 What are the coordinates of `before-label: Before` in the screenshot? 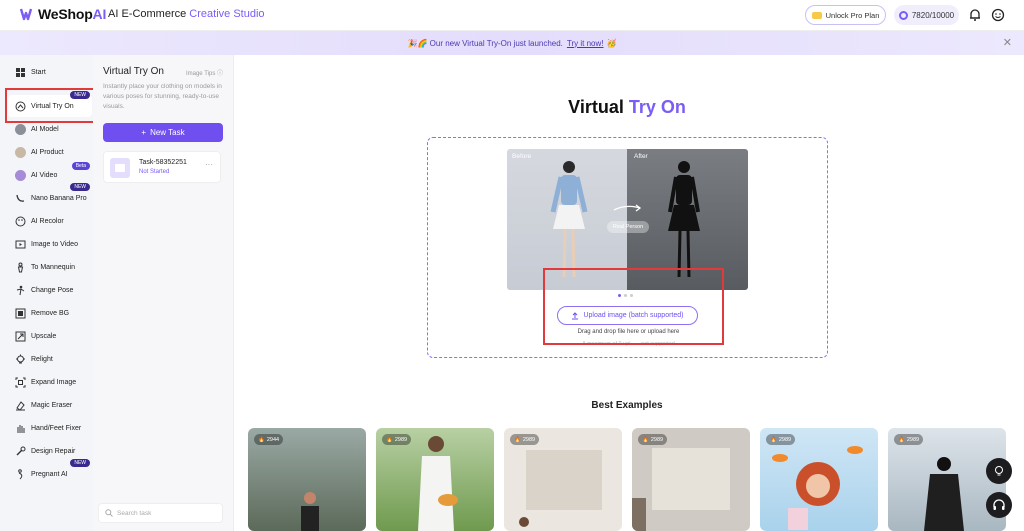 It's located at (522, 156).